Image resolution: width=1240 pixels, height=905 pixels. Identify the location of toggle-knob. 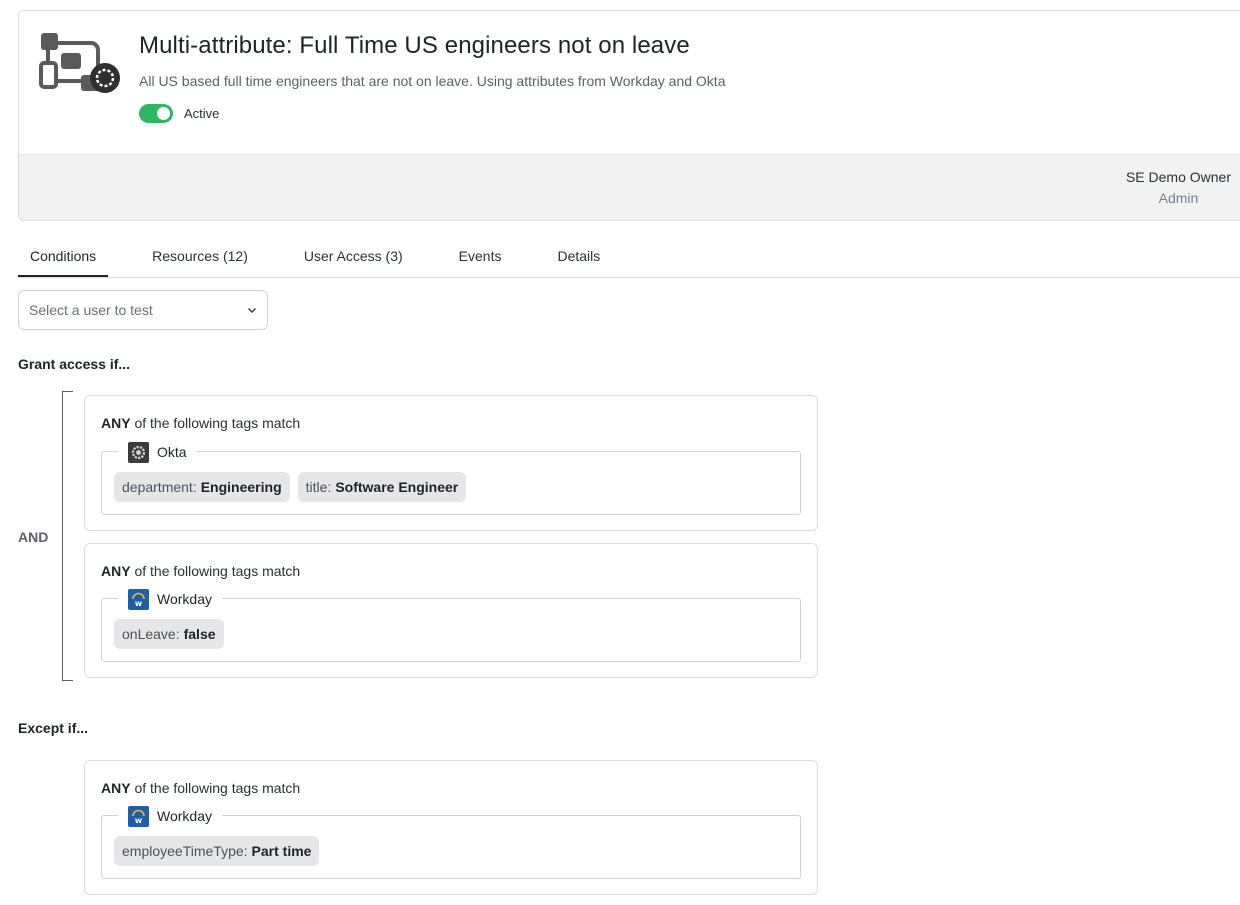
(163, 113).